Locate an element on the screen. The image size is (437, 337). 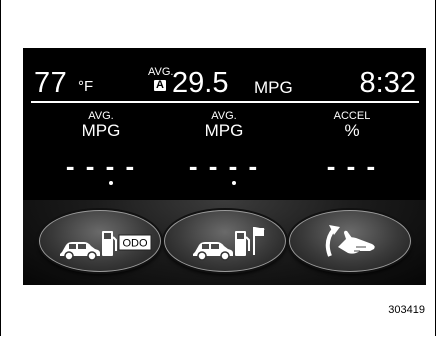
figure-number: 303419 is located at coordinates (406, 310).